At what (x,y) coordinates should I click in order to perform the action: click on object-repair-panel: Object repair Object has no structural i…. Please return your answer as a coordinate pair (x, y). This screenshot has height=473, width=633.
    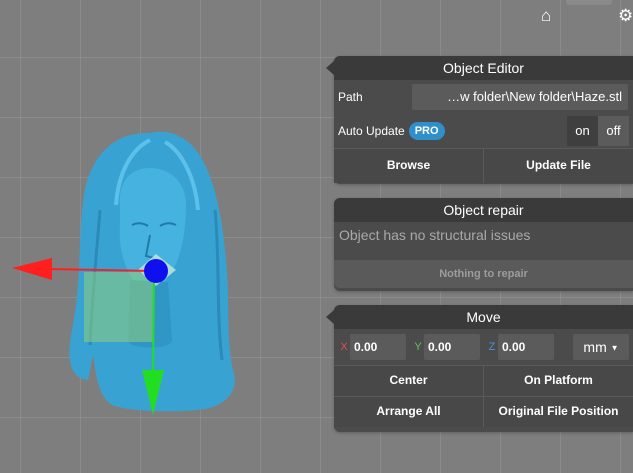
    Looking at the image, I should click on (483, 244).